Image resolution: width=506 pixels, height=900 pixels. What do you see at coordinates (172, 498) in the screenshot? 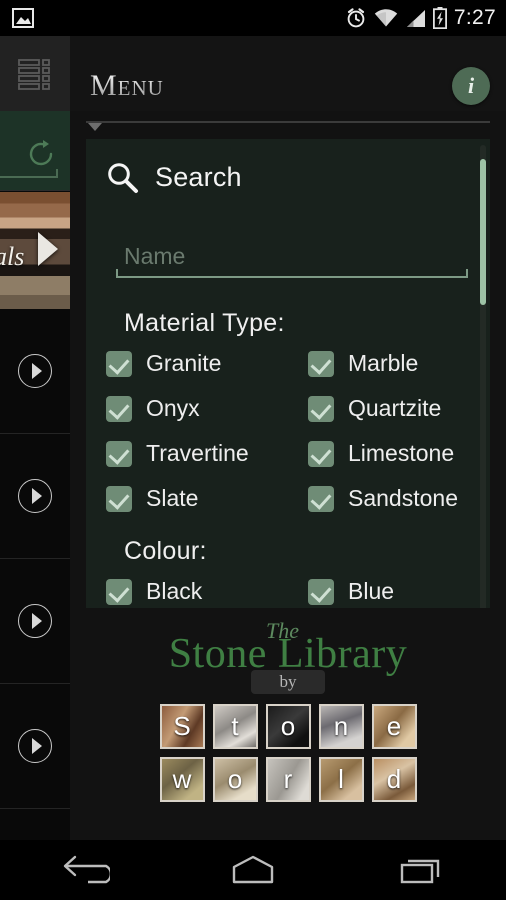
I see `checkbox-label: Slate` at bounding box center [172, 498].